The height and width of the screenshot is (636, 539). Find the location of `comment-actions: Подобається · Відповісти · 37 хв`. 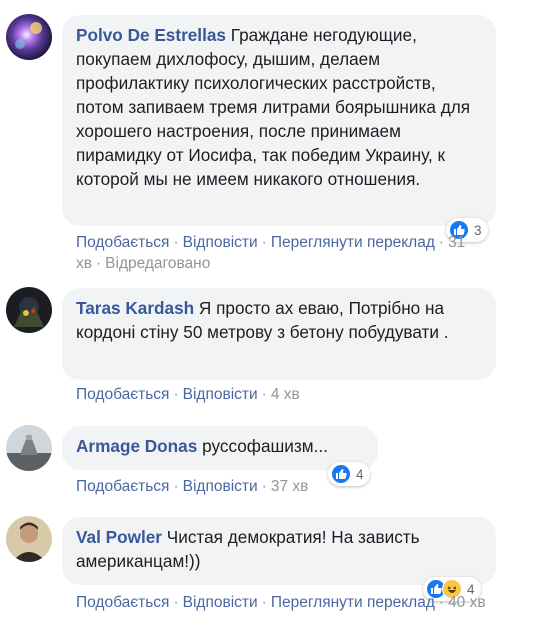

comment-actions: Подобається · Відповісти · 37 хв is located at coordinates (192, 486).